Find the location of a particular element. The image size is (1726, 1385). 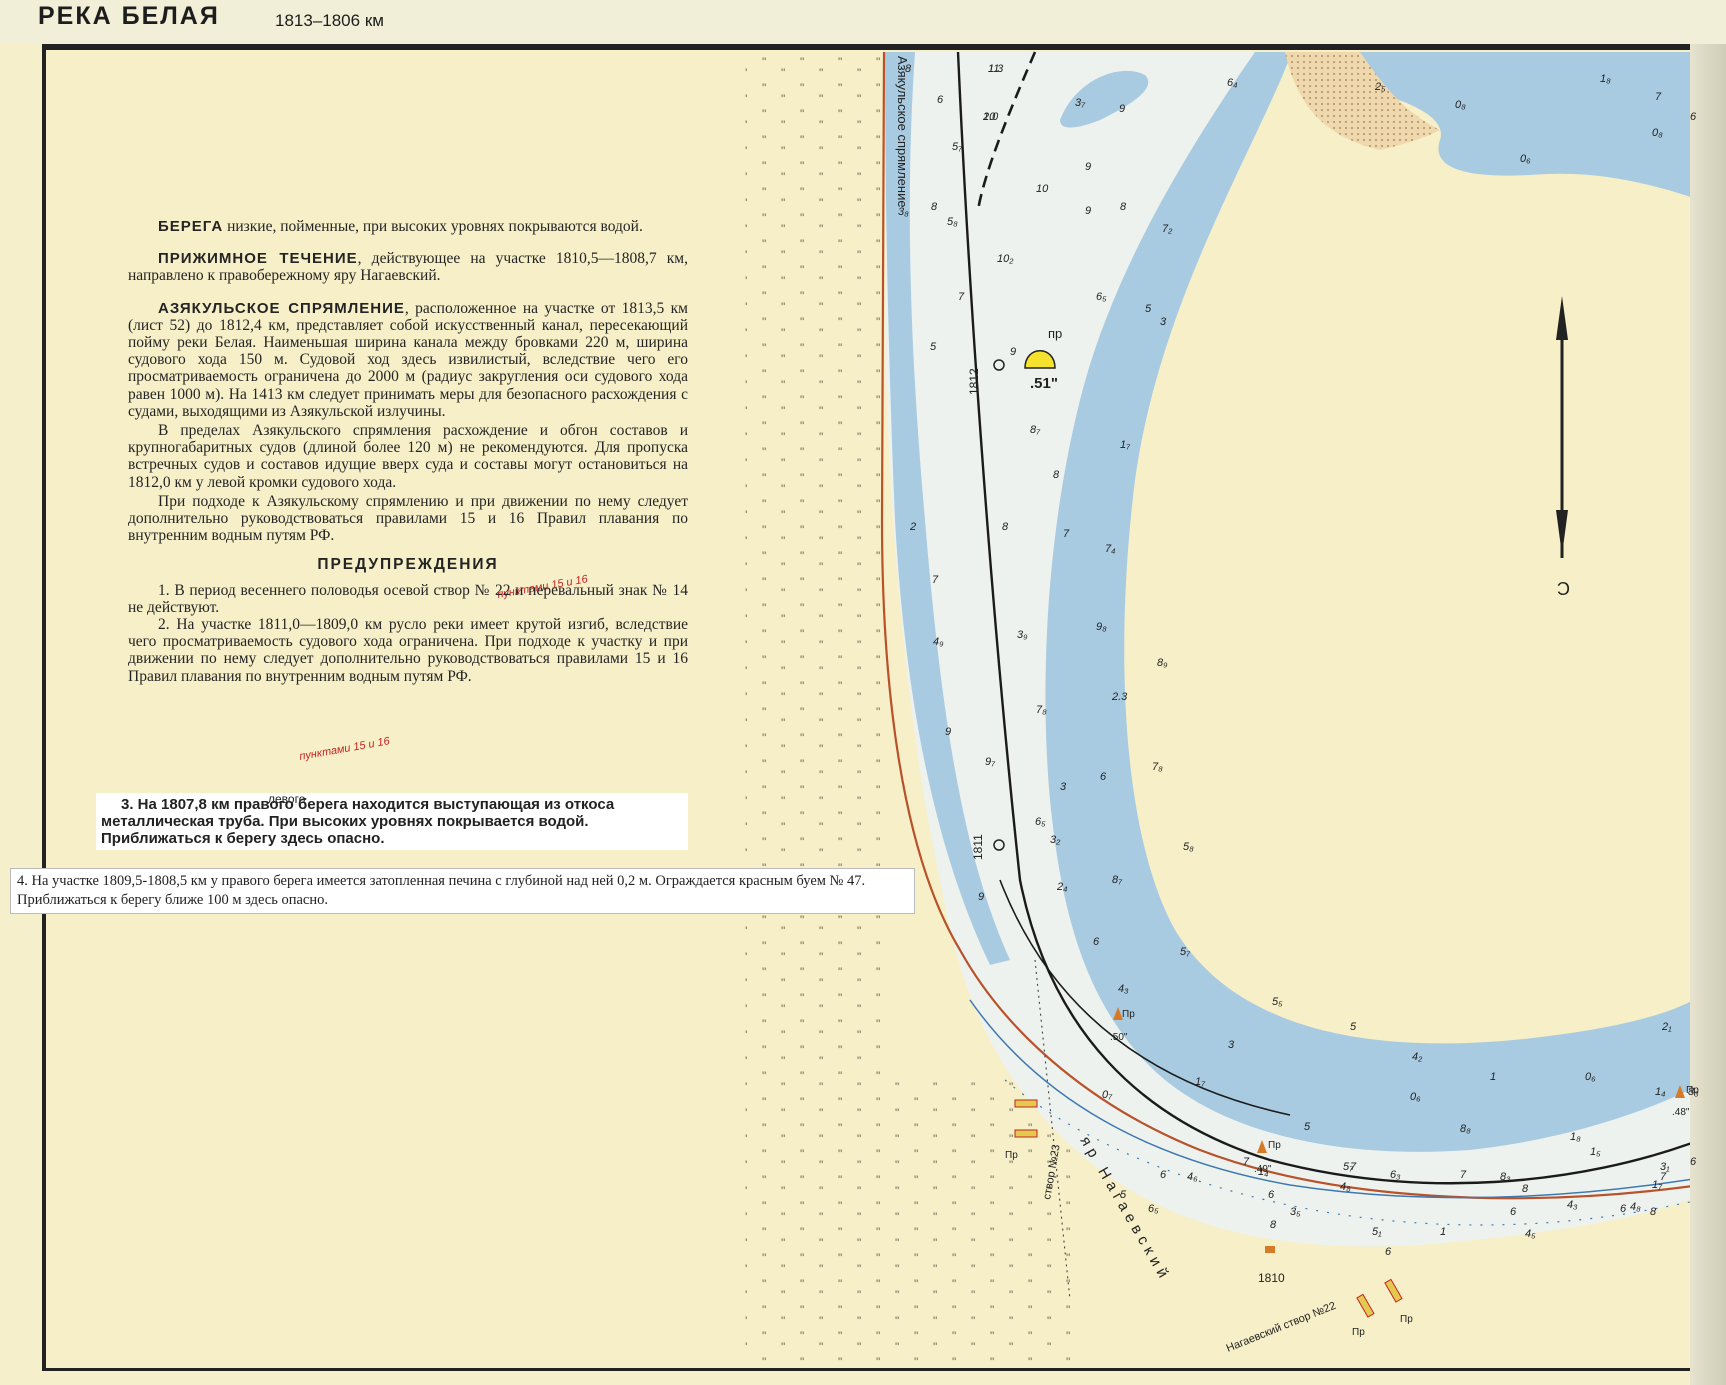

depth-sounding: 2₁ is located at coordinates (1666, 1027).